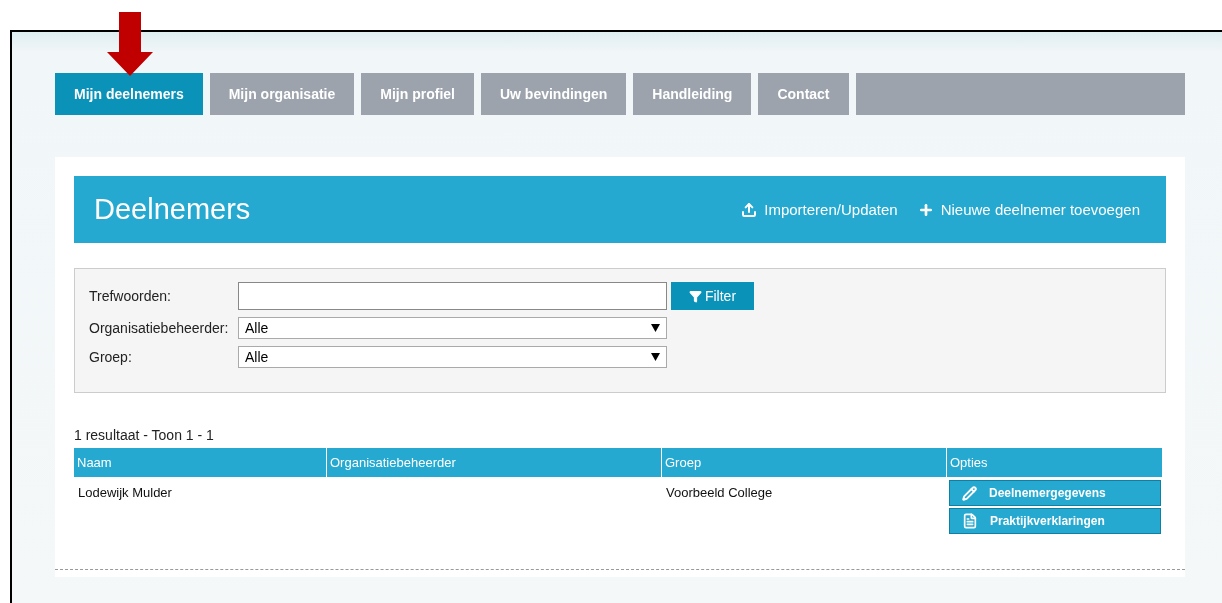 This screenshot has width=1222, height=603. What do you see at coordinates (130, 44) in the screenshot?
I see `down-arrow-icon` at bounding box center [130, 44].